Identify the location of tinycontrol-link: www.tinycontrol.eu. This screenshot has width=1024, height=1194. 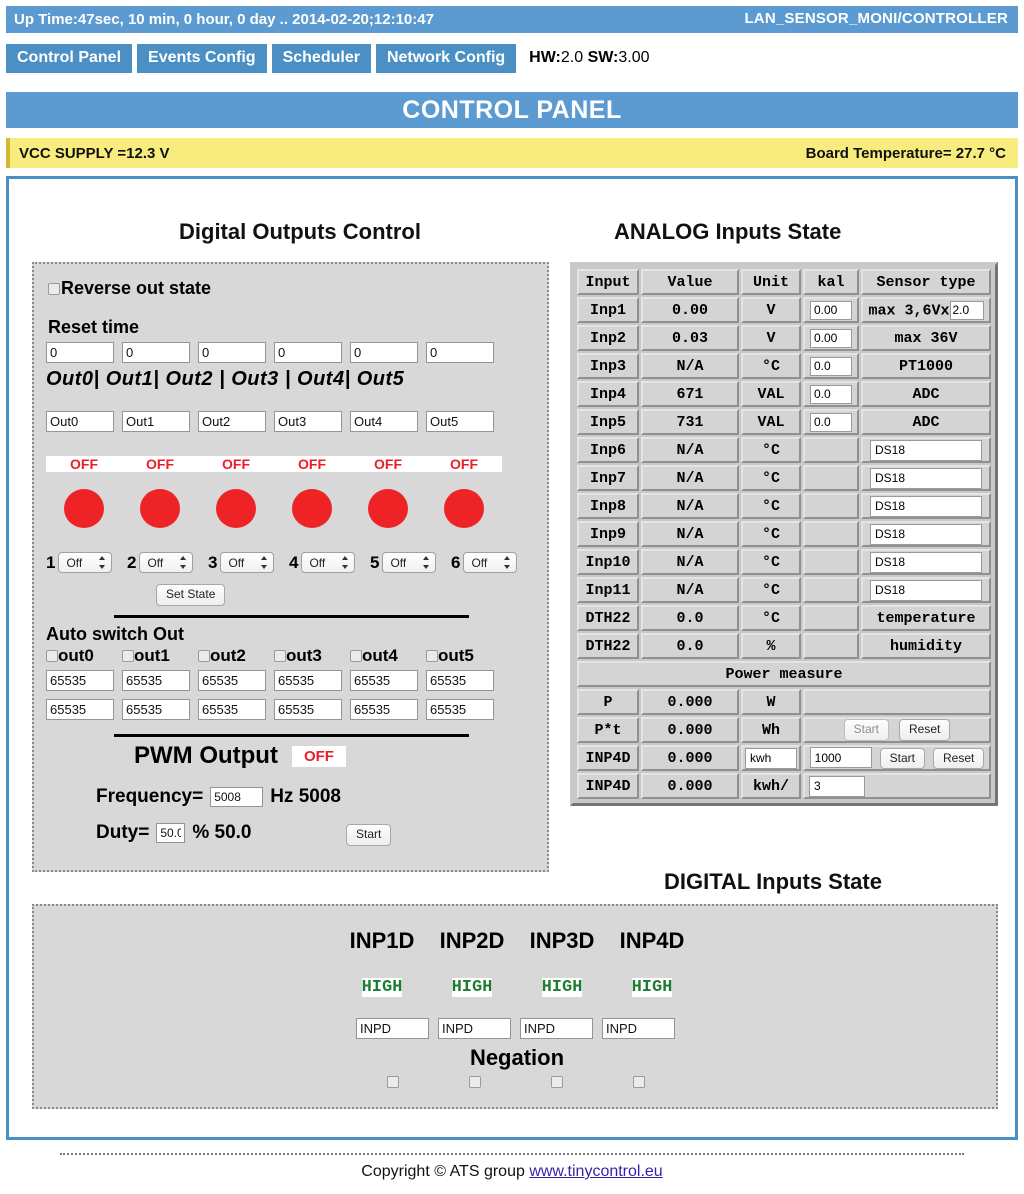
(595, 1171).